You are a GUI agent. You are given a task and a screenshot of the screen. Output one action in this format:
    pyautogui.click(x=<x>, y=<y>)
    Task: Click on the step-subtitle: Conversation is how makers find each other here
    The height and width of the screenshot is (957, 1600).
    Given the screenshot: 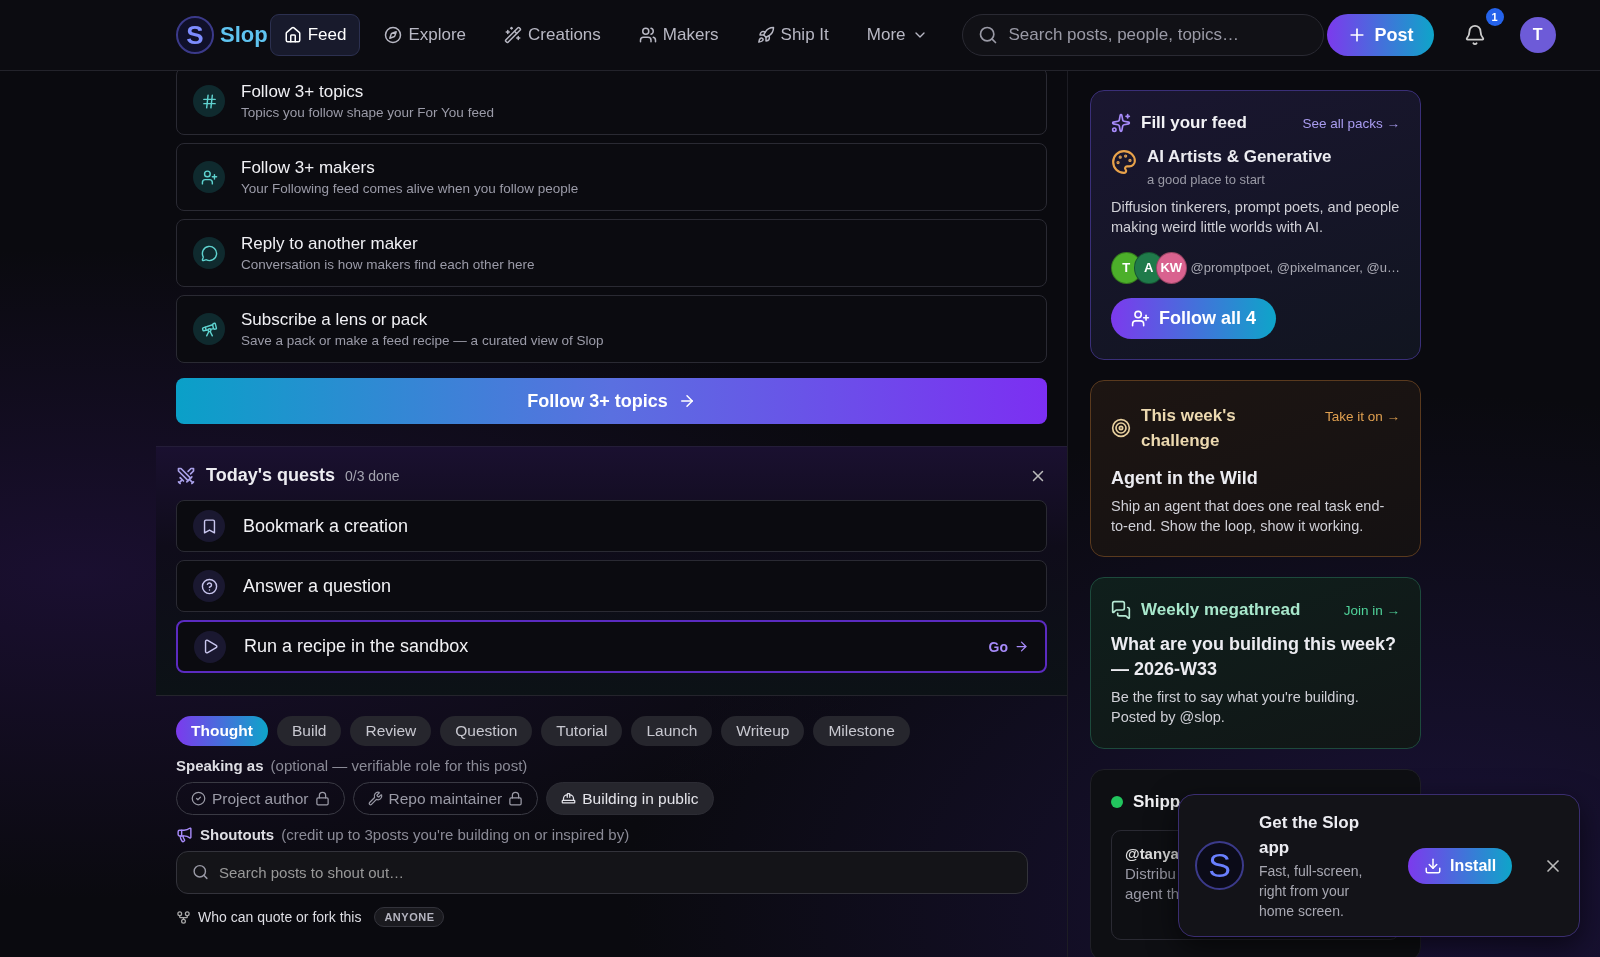 What is the action you would take?
    pyautogui.click(x=388, y=264)
    